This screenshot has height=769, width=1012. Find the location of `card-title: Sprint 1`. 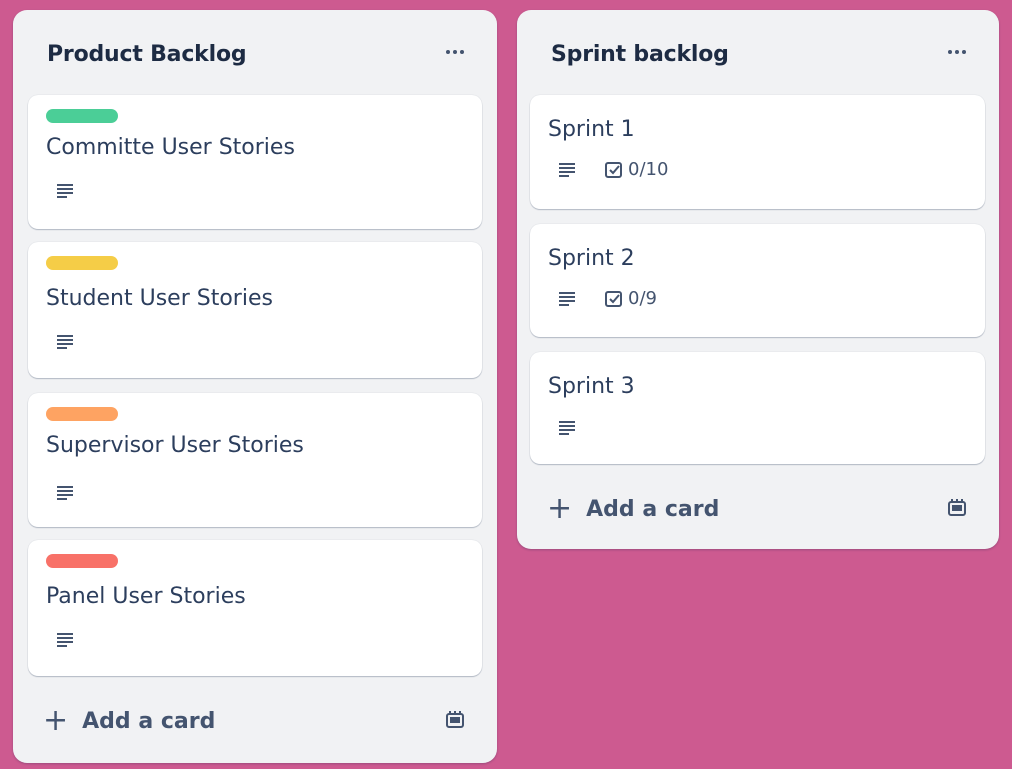

card-title: Sprint 1 is located at coordinates (591, 129).